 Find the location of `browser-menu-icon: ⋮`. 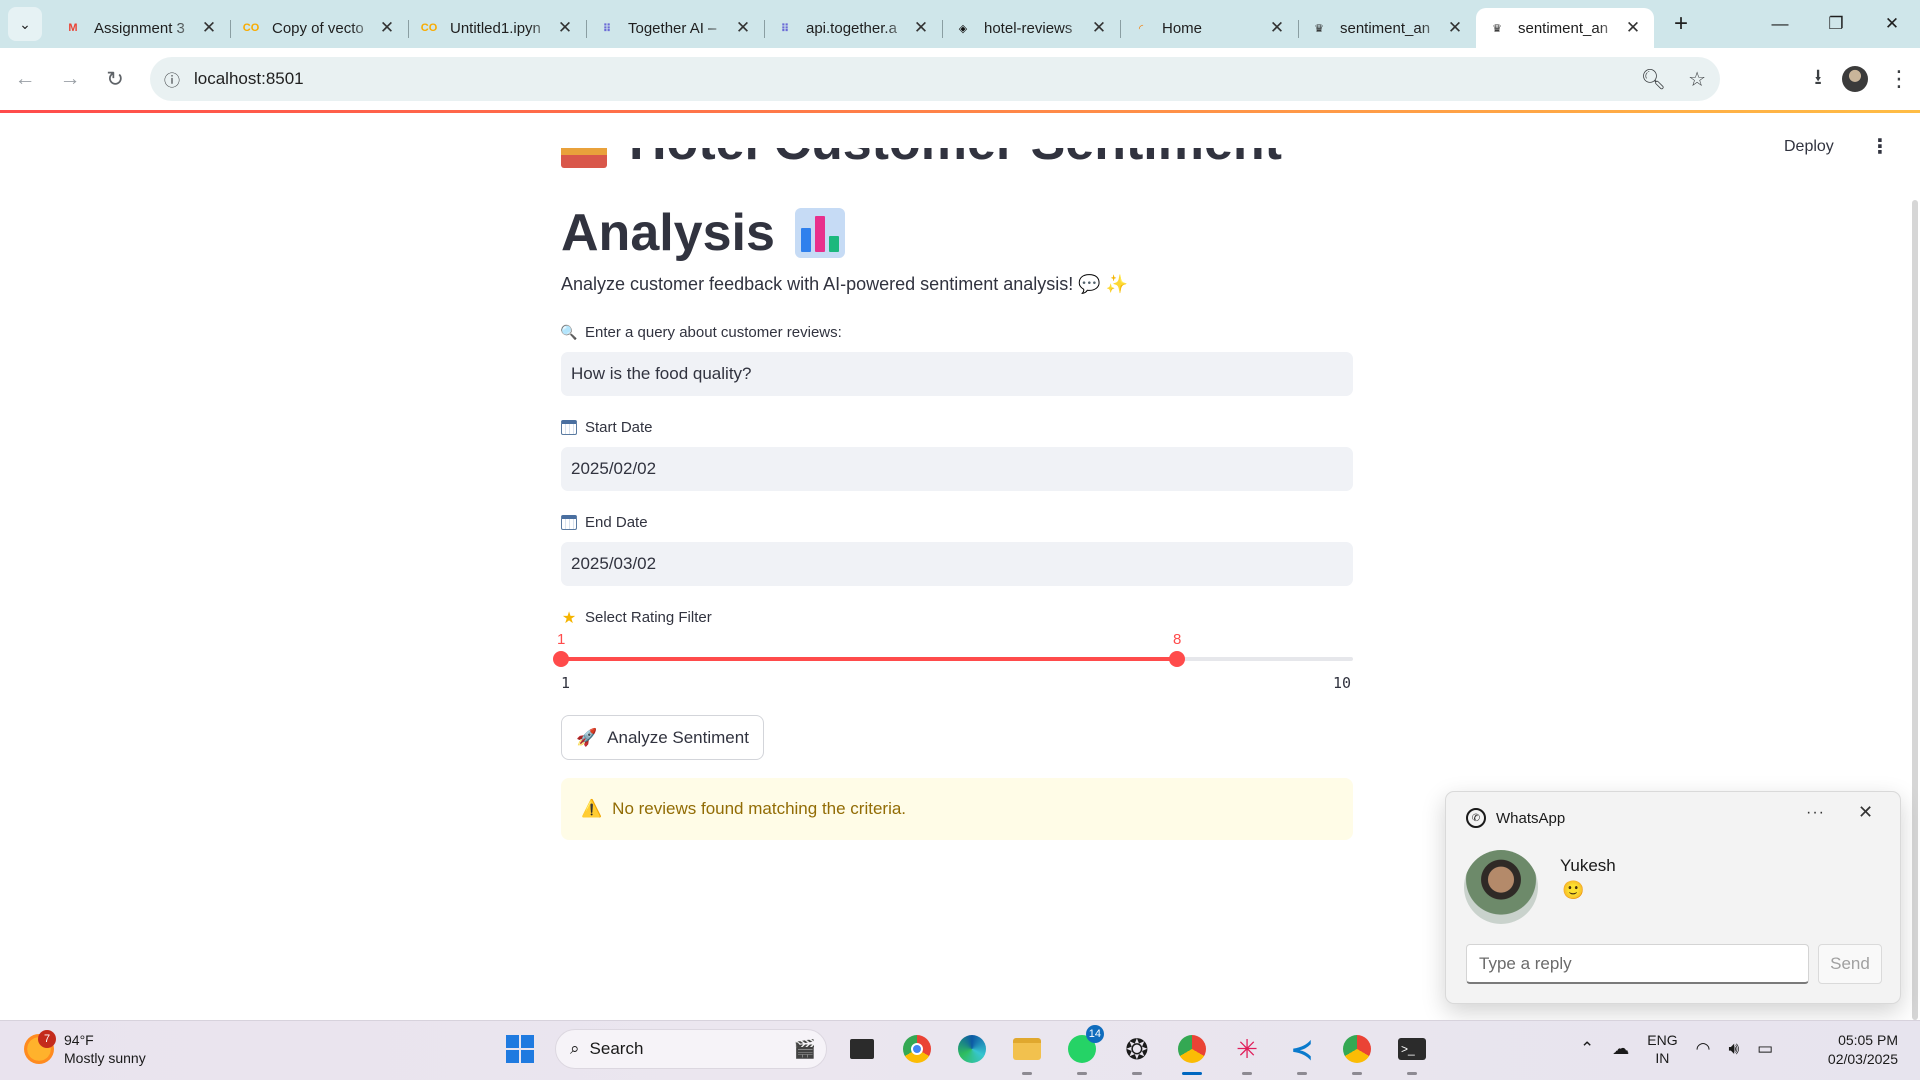

browser-menu-icon: ⋮ is located at coordinates (1899, 79).